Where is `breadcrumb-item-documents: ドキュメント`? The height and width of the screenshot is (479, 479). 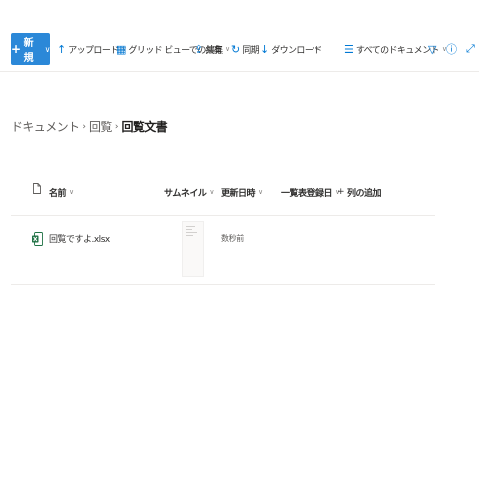
breadcrumb-item-documents: ドキュメント is located at coordinates (45, 126).